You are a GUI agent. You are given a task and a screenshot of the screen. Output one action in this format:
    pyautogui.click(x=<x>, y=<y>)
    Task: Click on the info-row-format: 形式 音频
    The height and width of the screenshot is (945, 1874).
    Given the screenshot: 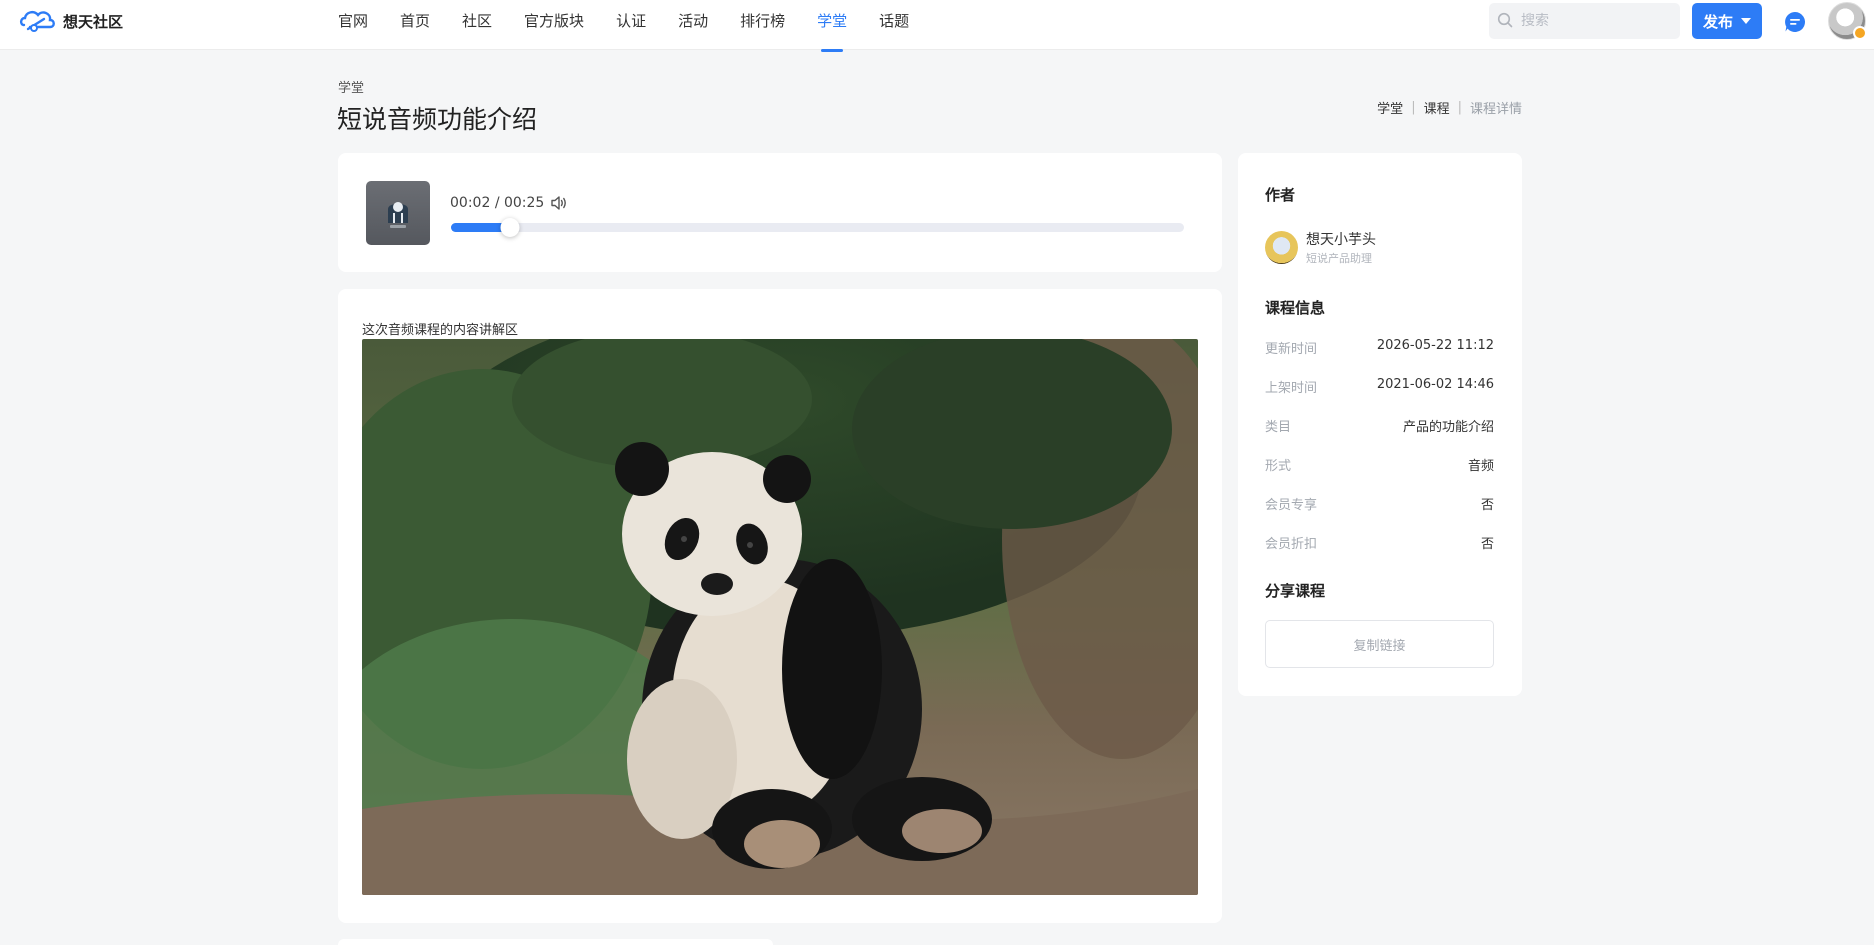 What is the action you would take?
    pyautogui.click(x=1379, y=464)
    